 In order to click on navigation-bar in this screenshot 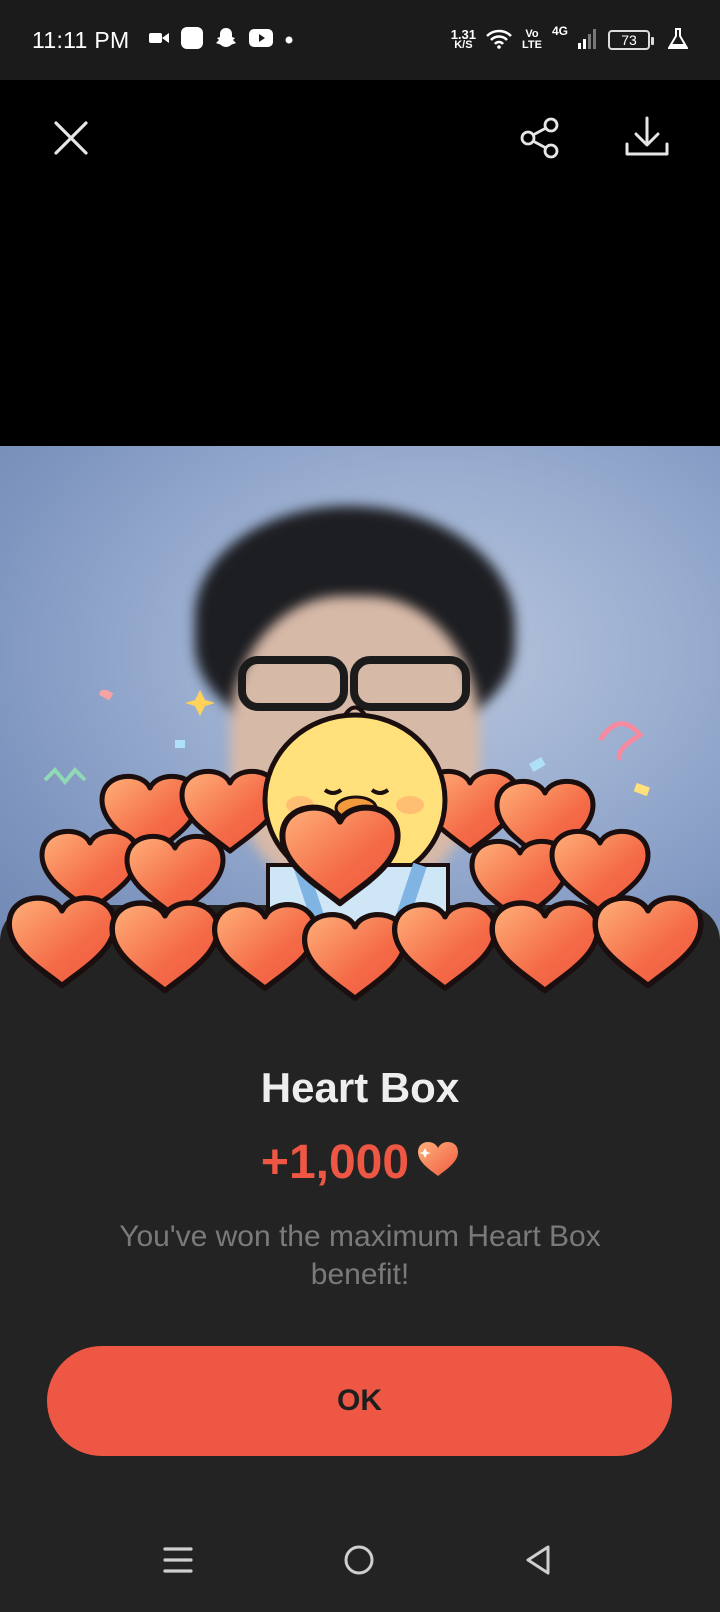, I will do `click(360, 1562)`.